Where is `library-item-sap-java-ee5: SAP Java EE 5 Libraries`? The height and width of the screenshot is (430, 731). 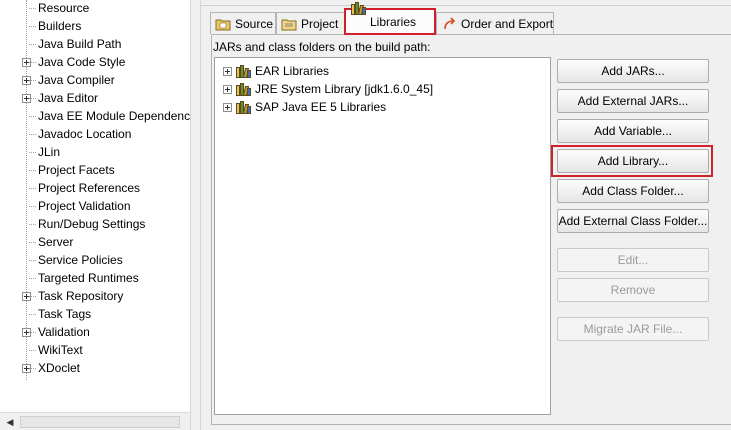
library-item-sap-java-ee5: SAP Java EE 5 Libraries is located at coordinates (304, 107).